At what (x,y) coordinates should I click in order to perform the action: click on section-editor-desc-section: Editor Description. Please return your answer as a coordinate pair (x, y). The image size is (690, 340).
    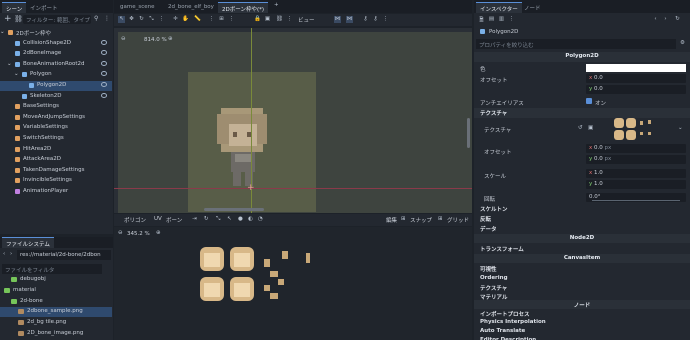
    Looking at the image, I should click on (582, 338).